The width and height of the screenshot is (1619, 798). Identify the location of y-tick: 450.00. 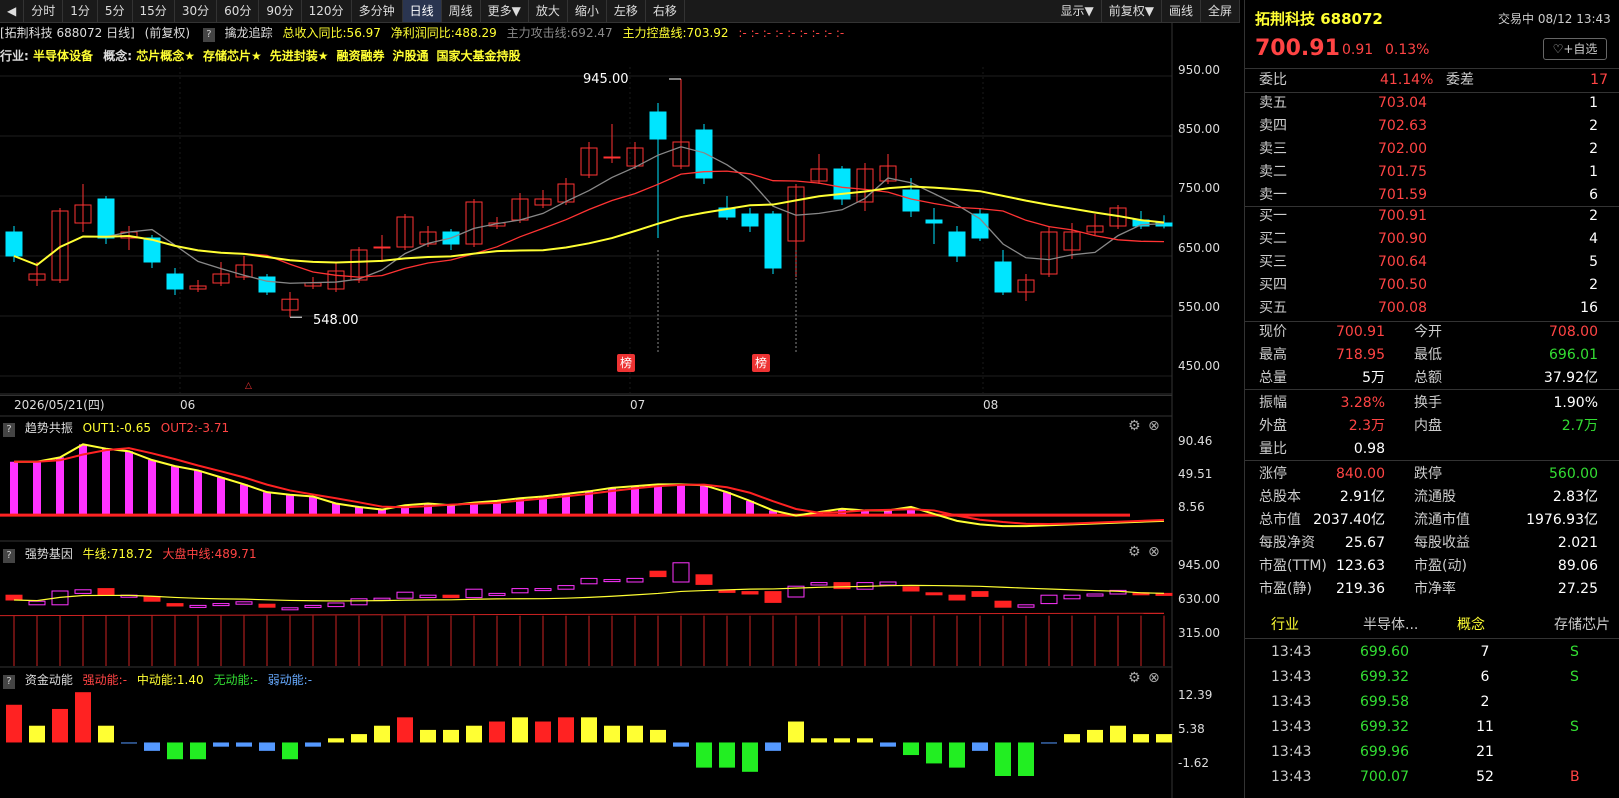
(1199, 366).